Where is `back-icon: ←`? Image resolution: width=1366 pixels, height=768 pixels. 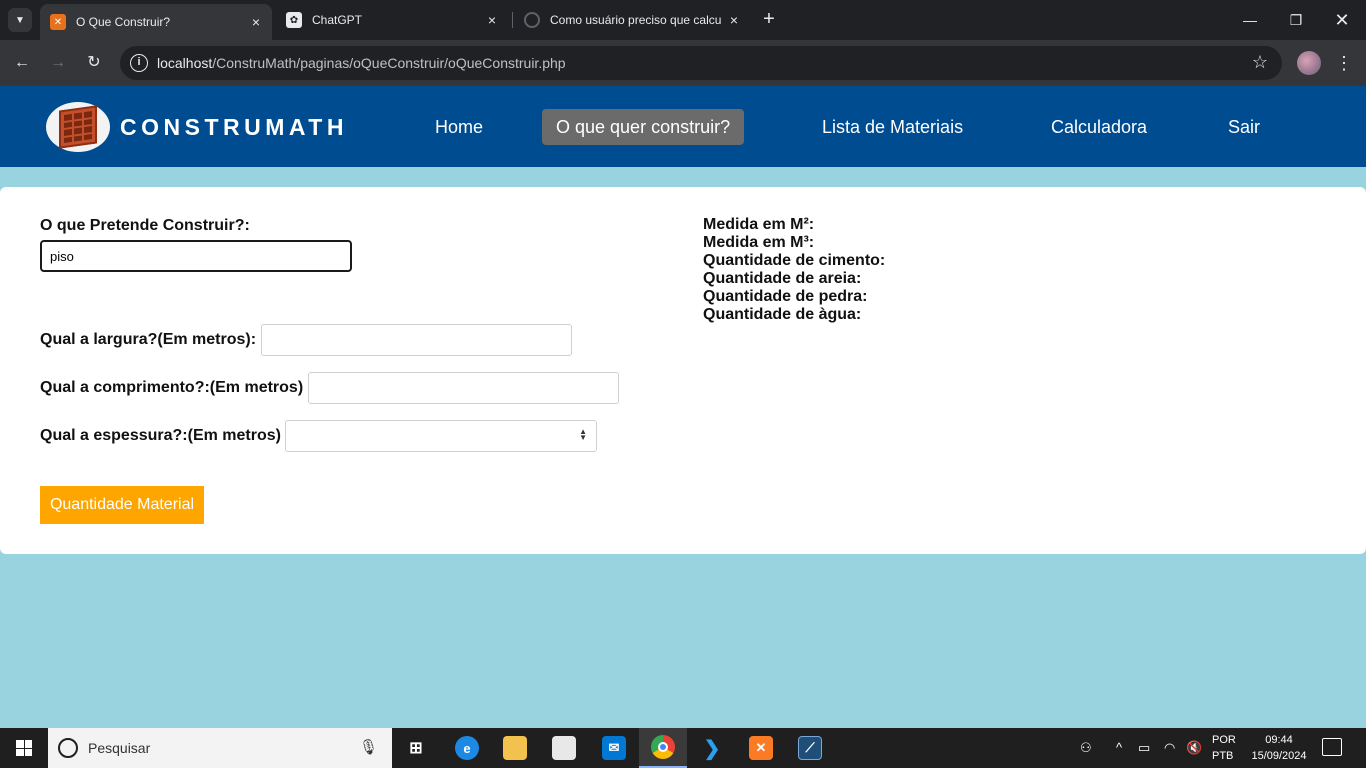
back-icon: ← is located at coordinates (22, 63).